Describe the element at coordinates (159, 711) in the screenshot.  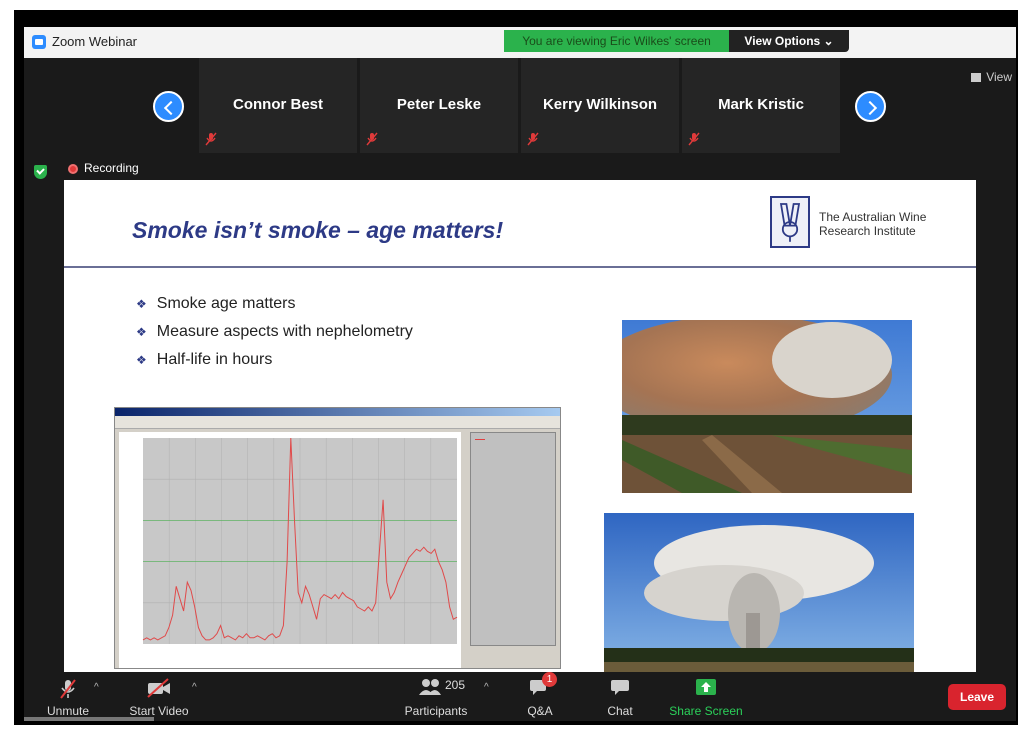
I see `start-video-label: Start Video` at that location.